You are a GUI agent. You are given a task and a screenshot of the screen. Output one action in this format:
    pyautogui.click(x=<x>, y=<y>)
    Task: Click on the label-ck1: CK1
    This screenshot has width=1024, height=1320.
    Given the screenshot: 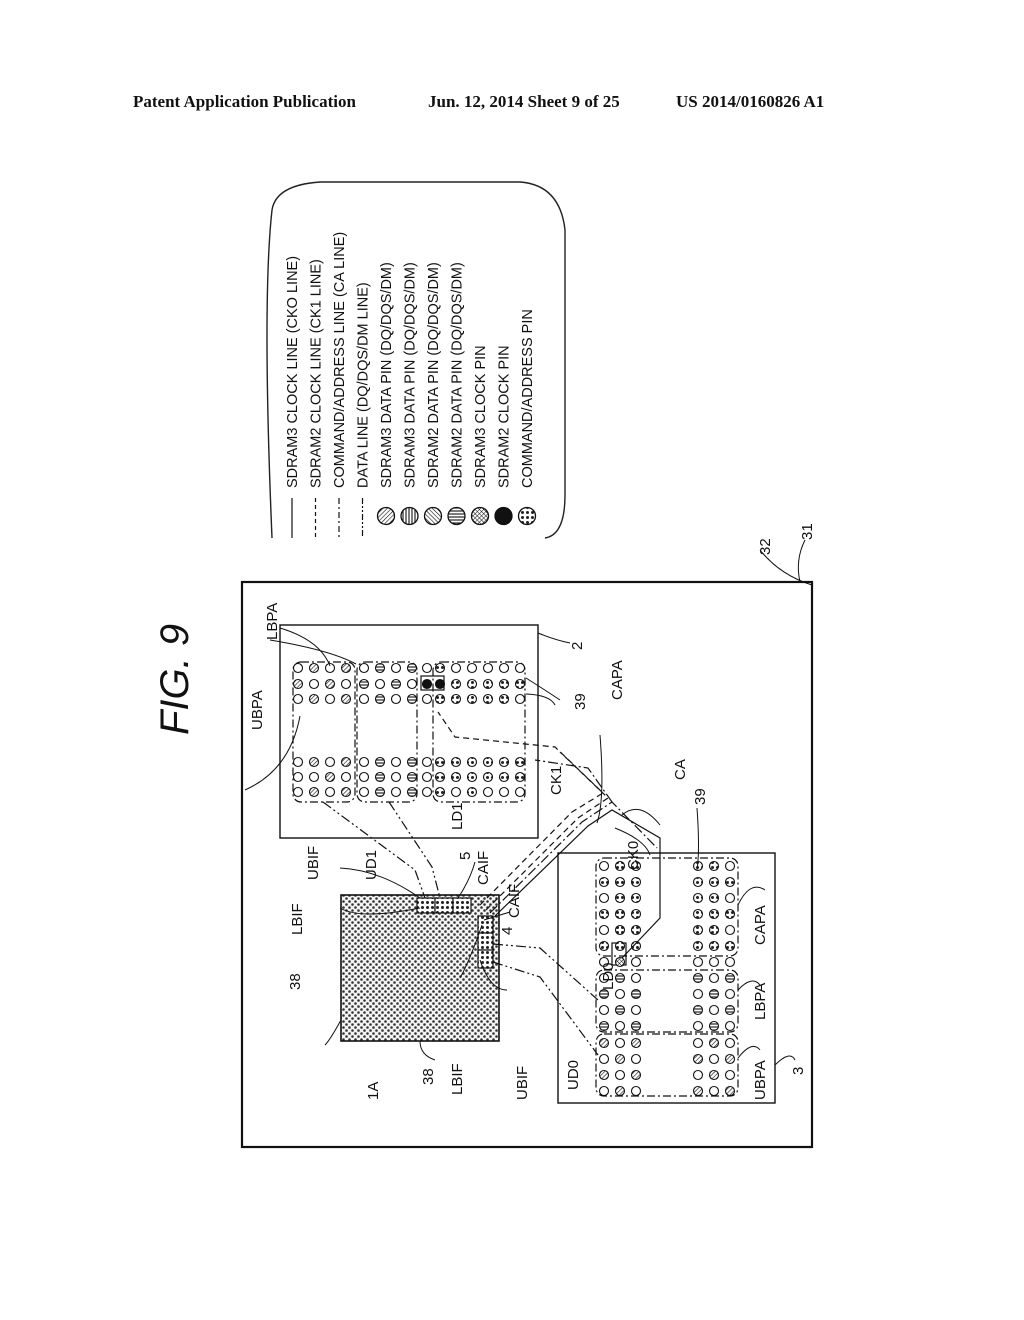 What is the action you would take?
    pyautogui.click(x=556, y=780)
    